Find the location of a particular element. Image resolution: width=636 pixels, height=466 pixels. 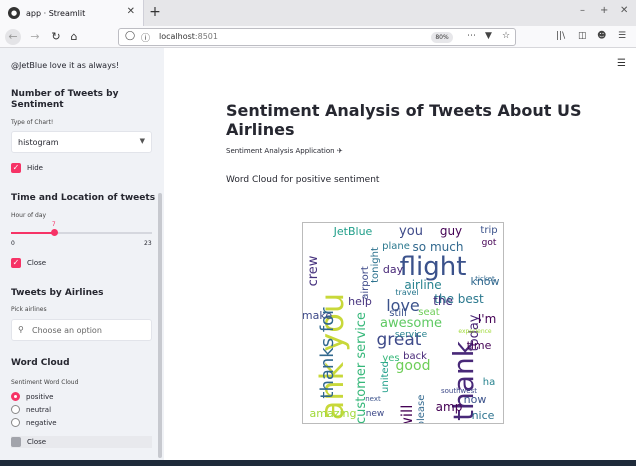

radio-negative is located at coordinates (15, 422).